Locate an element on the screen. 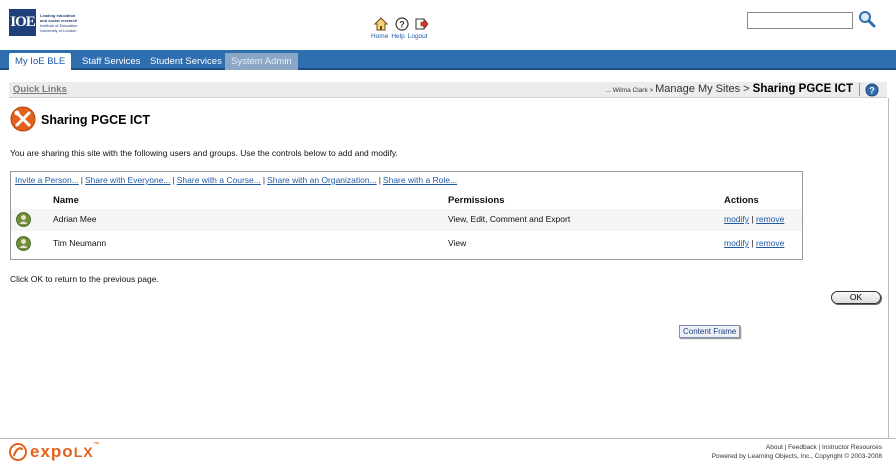 The height and width of the screenshot is (462, 896). ok-button: OK is located at coordinates (856, 297).